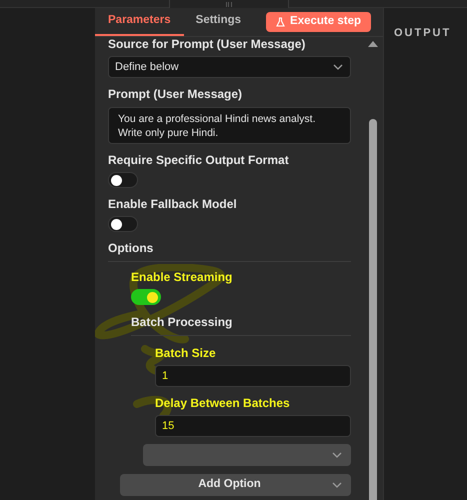 Image resolution: width=467 pixels, height=500 pixels. What do you see at coordinates (253, 376) in the screenshot?
I see `number-field: 1` at bounding box center [253, 376].